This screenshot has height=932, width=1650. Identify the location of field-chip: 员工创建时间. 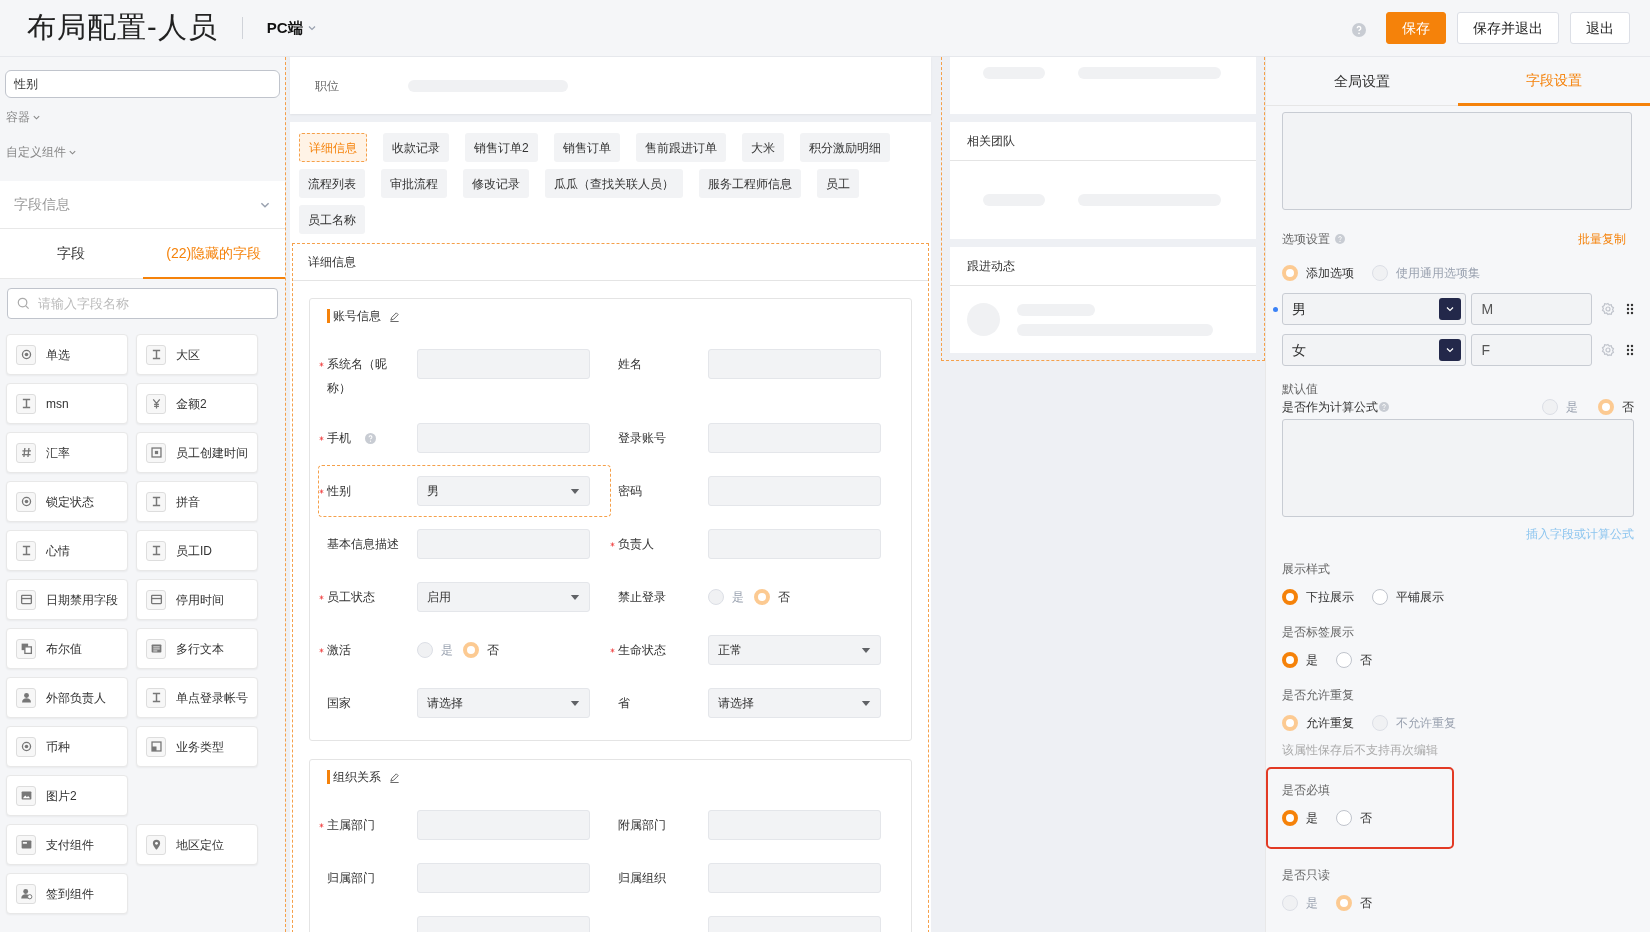
(197, 452).